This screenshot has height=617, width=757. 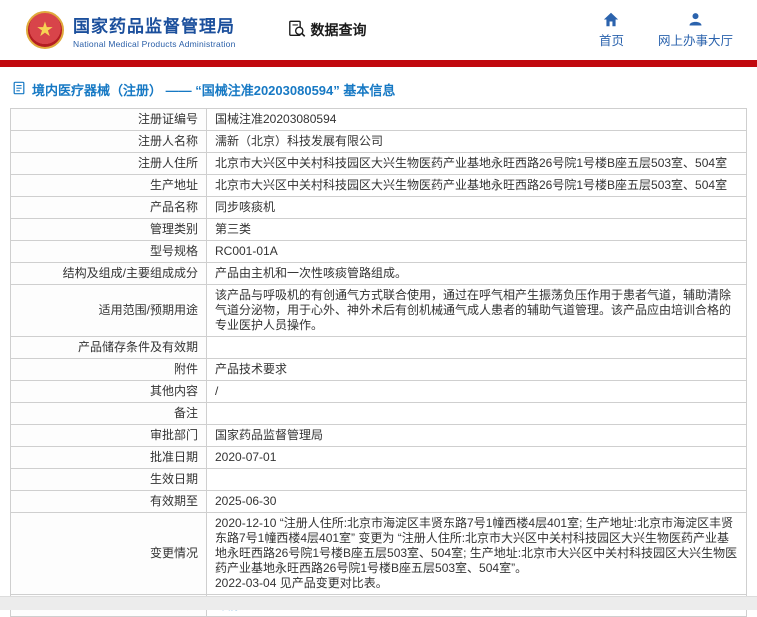 What do you see at coordinates (611, 40) in the screenshot?
I see `nav-home-label: 首页` at bounding box center [611, 40].